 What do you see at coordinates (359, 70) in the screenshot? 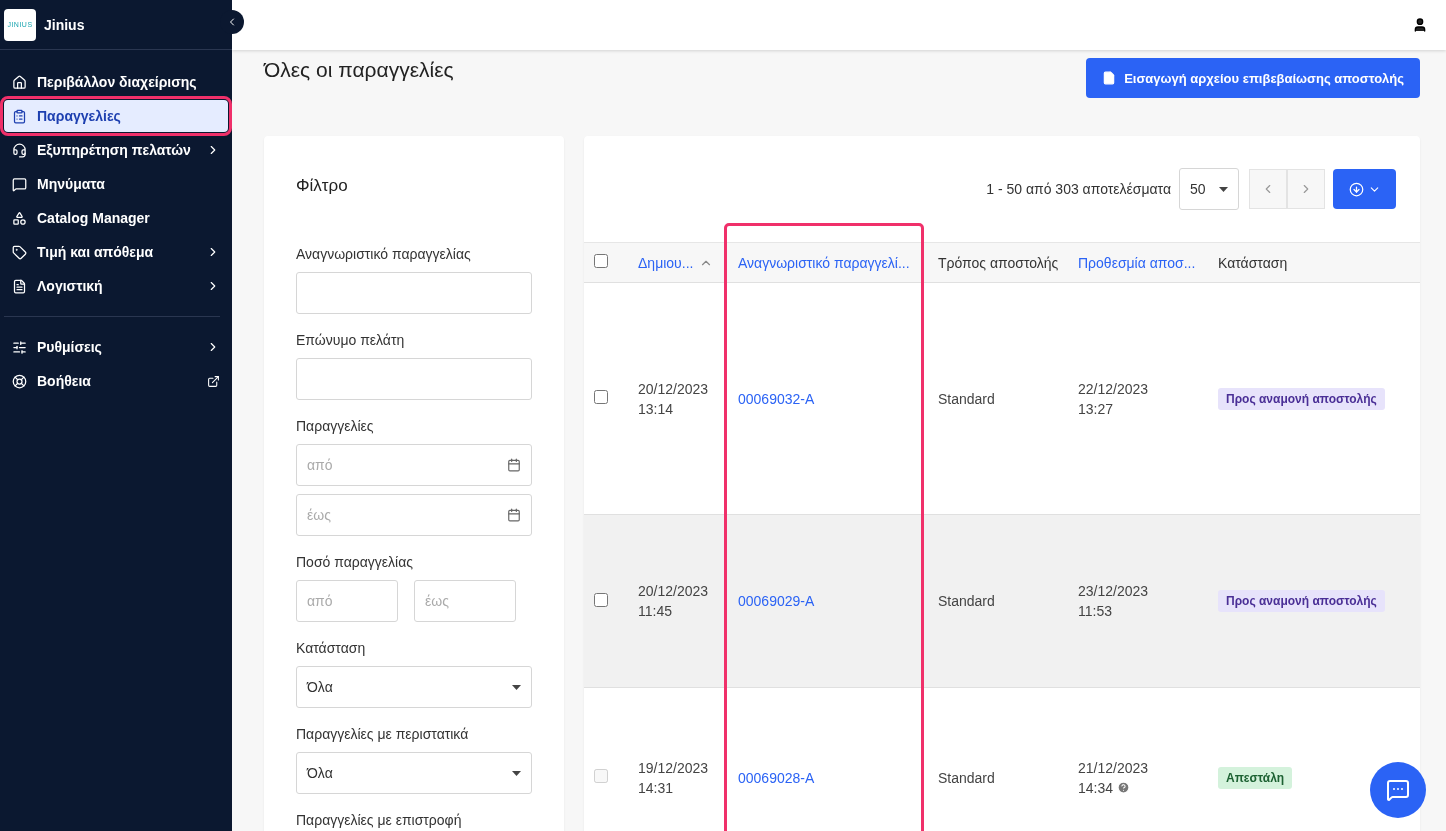
I see `page-title: Όλες οι παραγγελίες` at bounding box center [359, 70].